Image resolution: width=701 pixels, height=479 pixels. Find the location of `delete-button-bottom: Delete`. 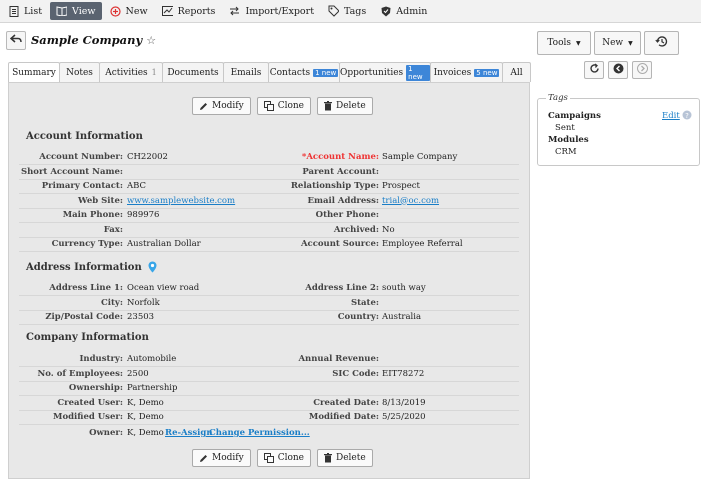

delete-button-bottom: Delete is located at coordinates (345, 458).